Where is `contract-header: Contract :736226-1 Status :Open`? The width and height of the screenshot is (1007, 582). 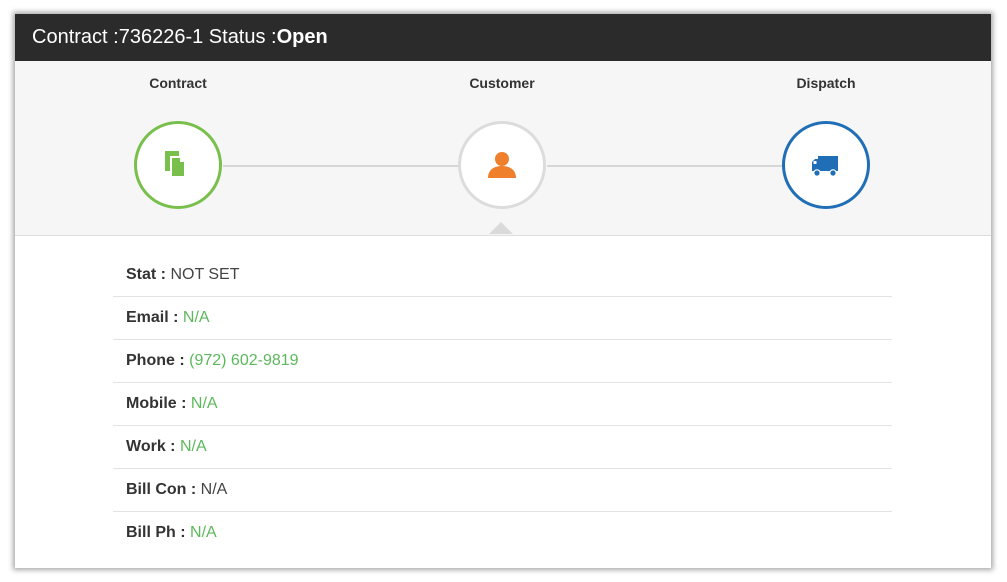
contract-header: Contract :736226-1 Status :Open is located at coordinates (503, 37).